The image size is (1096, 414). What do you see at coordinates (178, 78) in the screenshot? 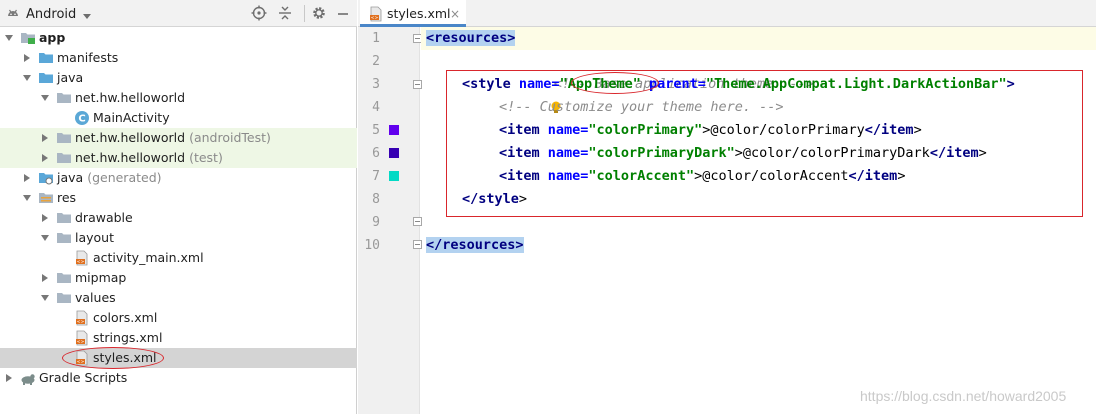
I see `tree-item-java: java` at bounding box center [178, 78].